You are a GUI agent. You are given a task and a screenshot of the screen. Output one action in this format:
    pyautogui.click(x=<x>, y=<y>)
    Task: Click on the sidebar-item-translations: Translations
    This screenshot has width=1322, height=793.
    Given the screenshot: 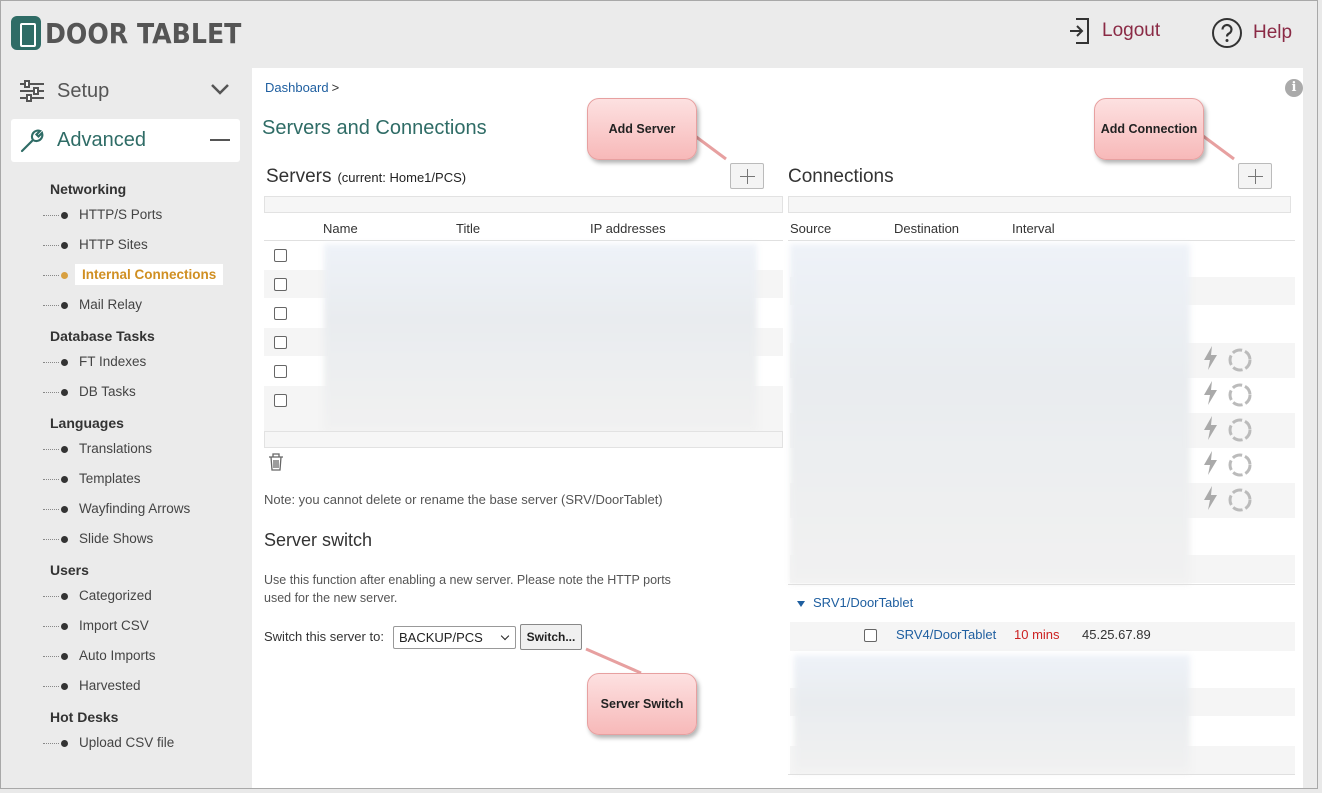 What is the action you would take?
    pyautogui.click(x=136, y=449)
    